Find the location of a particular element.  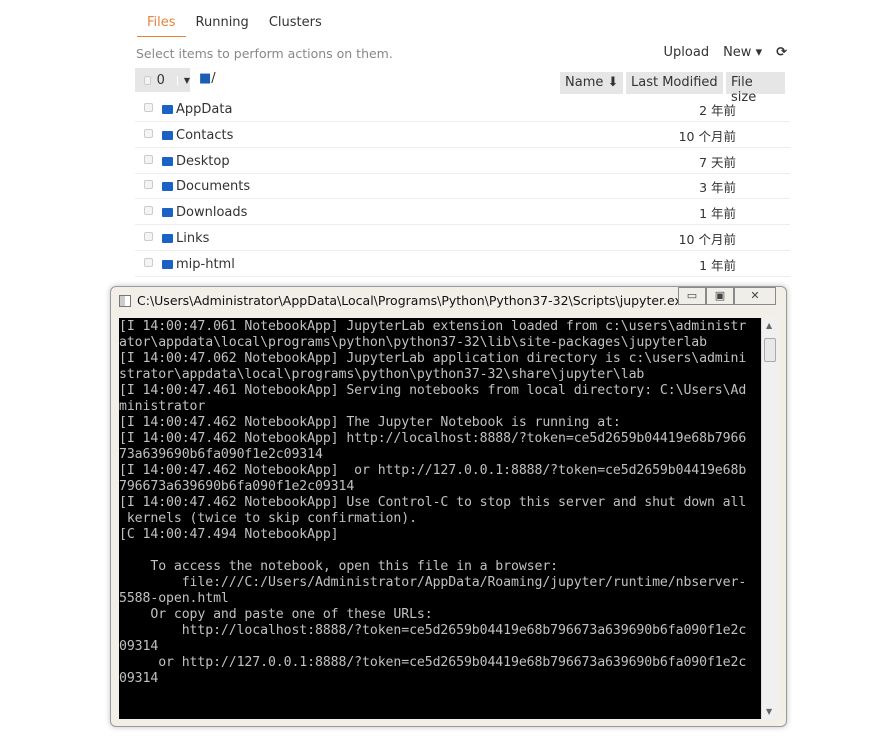

sort-name-button: Name ⬇ is located at coordinates (592, 83).